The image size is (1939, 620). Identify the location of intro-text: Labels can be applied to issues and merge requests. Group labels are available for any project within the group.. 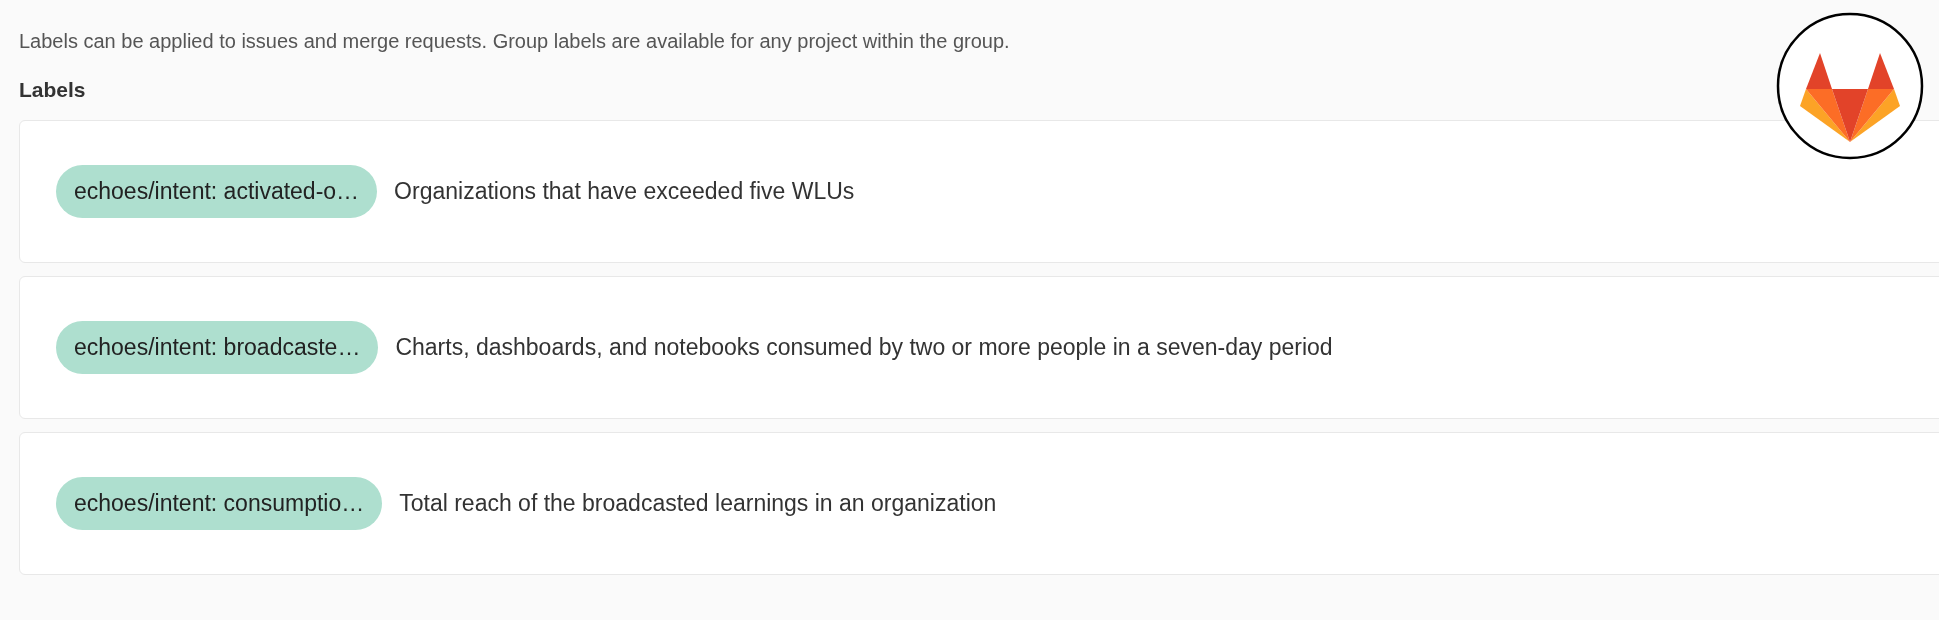
(515, 41).